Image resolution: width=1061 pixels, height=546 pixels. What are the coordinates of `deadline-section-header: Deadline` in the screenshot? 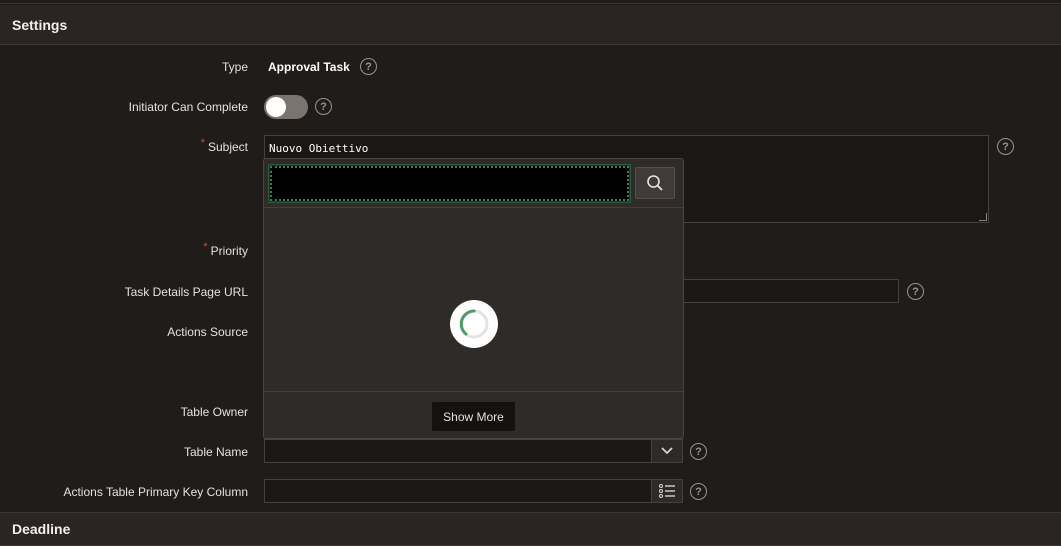 It's located at (530, 529).